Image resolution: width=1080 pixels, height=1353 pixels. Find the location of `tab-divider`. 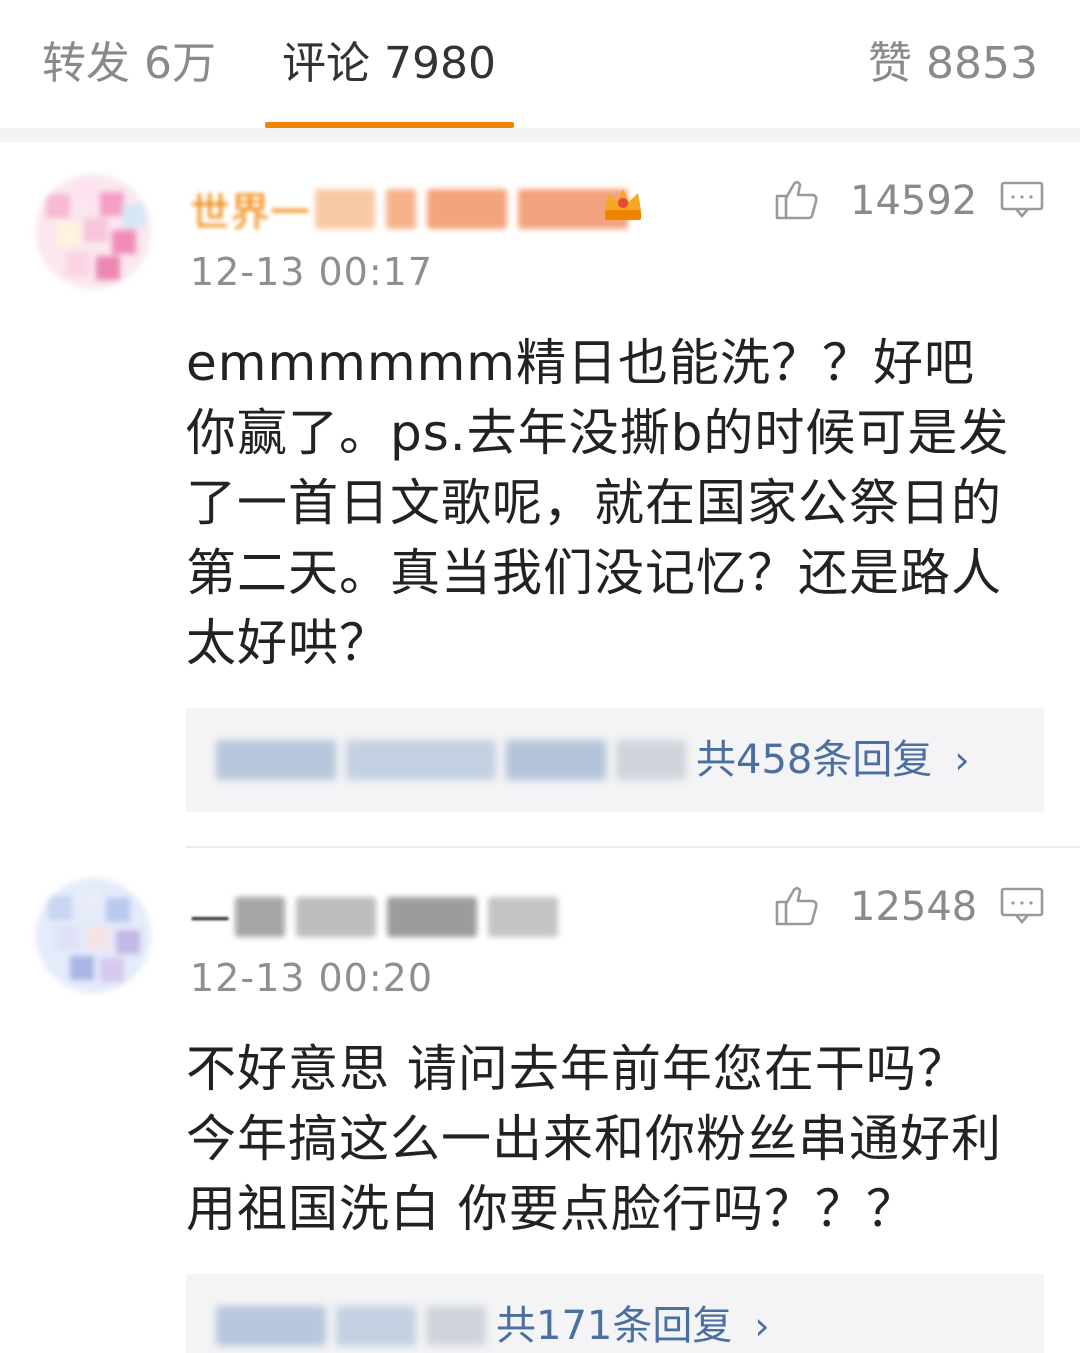

tab-divider is located at coordinates (540, 135).